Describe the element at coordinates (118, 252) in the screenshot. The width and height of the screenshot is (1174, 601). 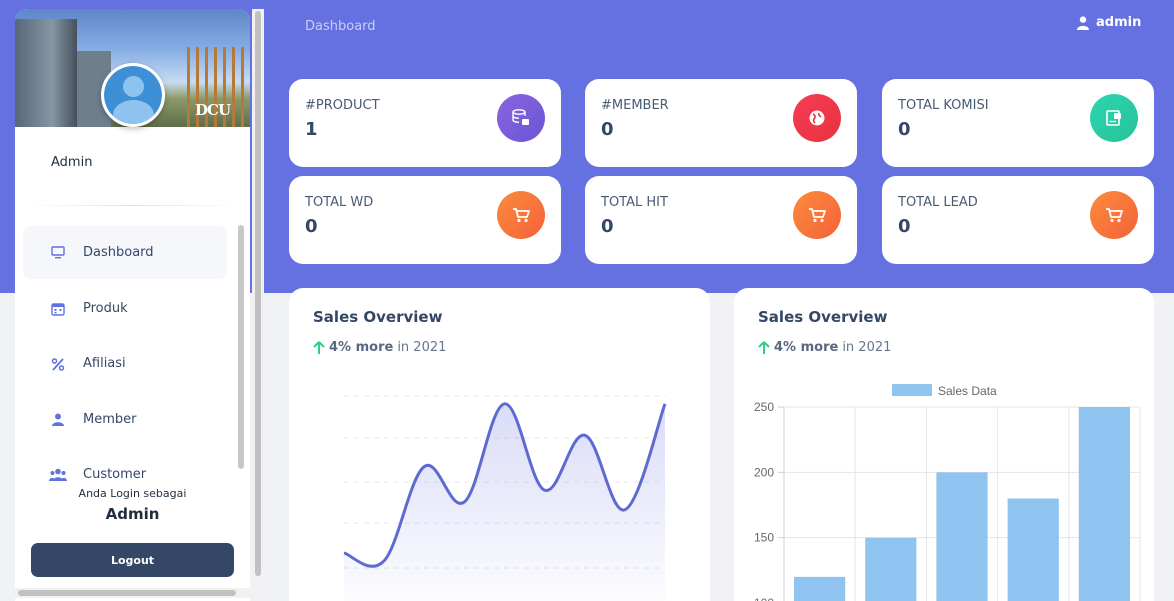
I see `sidebar-item-label: Dashboard` at that location.